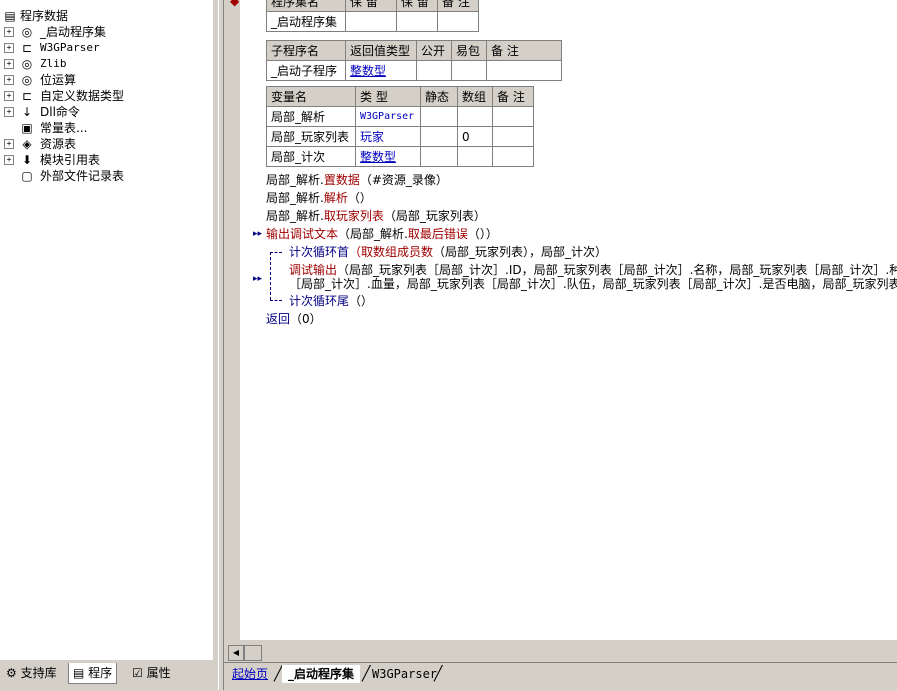 The width and height of the screenshot is (897, 691). I want to click on var-name-cell: 局部_玩家列表, so click(311, 136).